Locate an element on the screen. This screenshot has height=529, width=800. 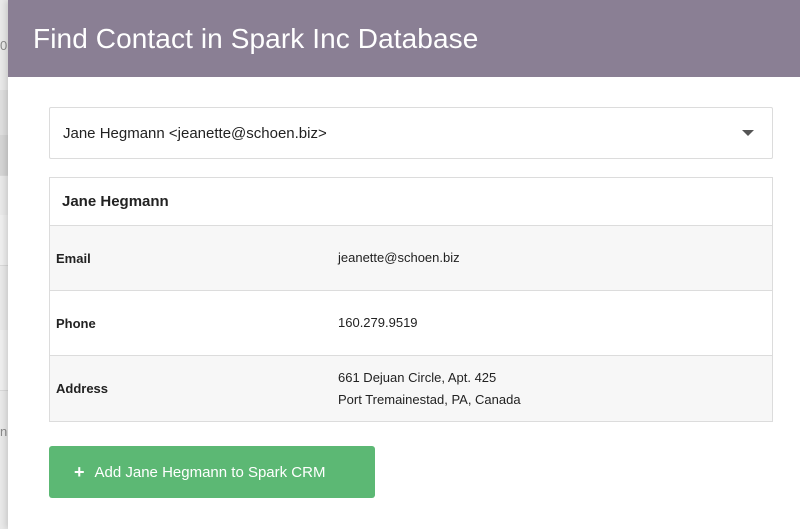
address-label: Address is located at coordinates (82, 388).